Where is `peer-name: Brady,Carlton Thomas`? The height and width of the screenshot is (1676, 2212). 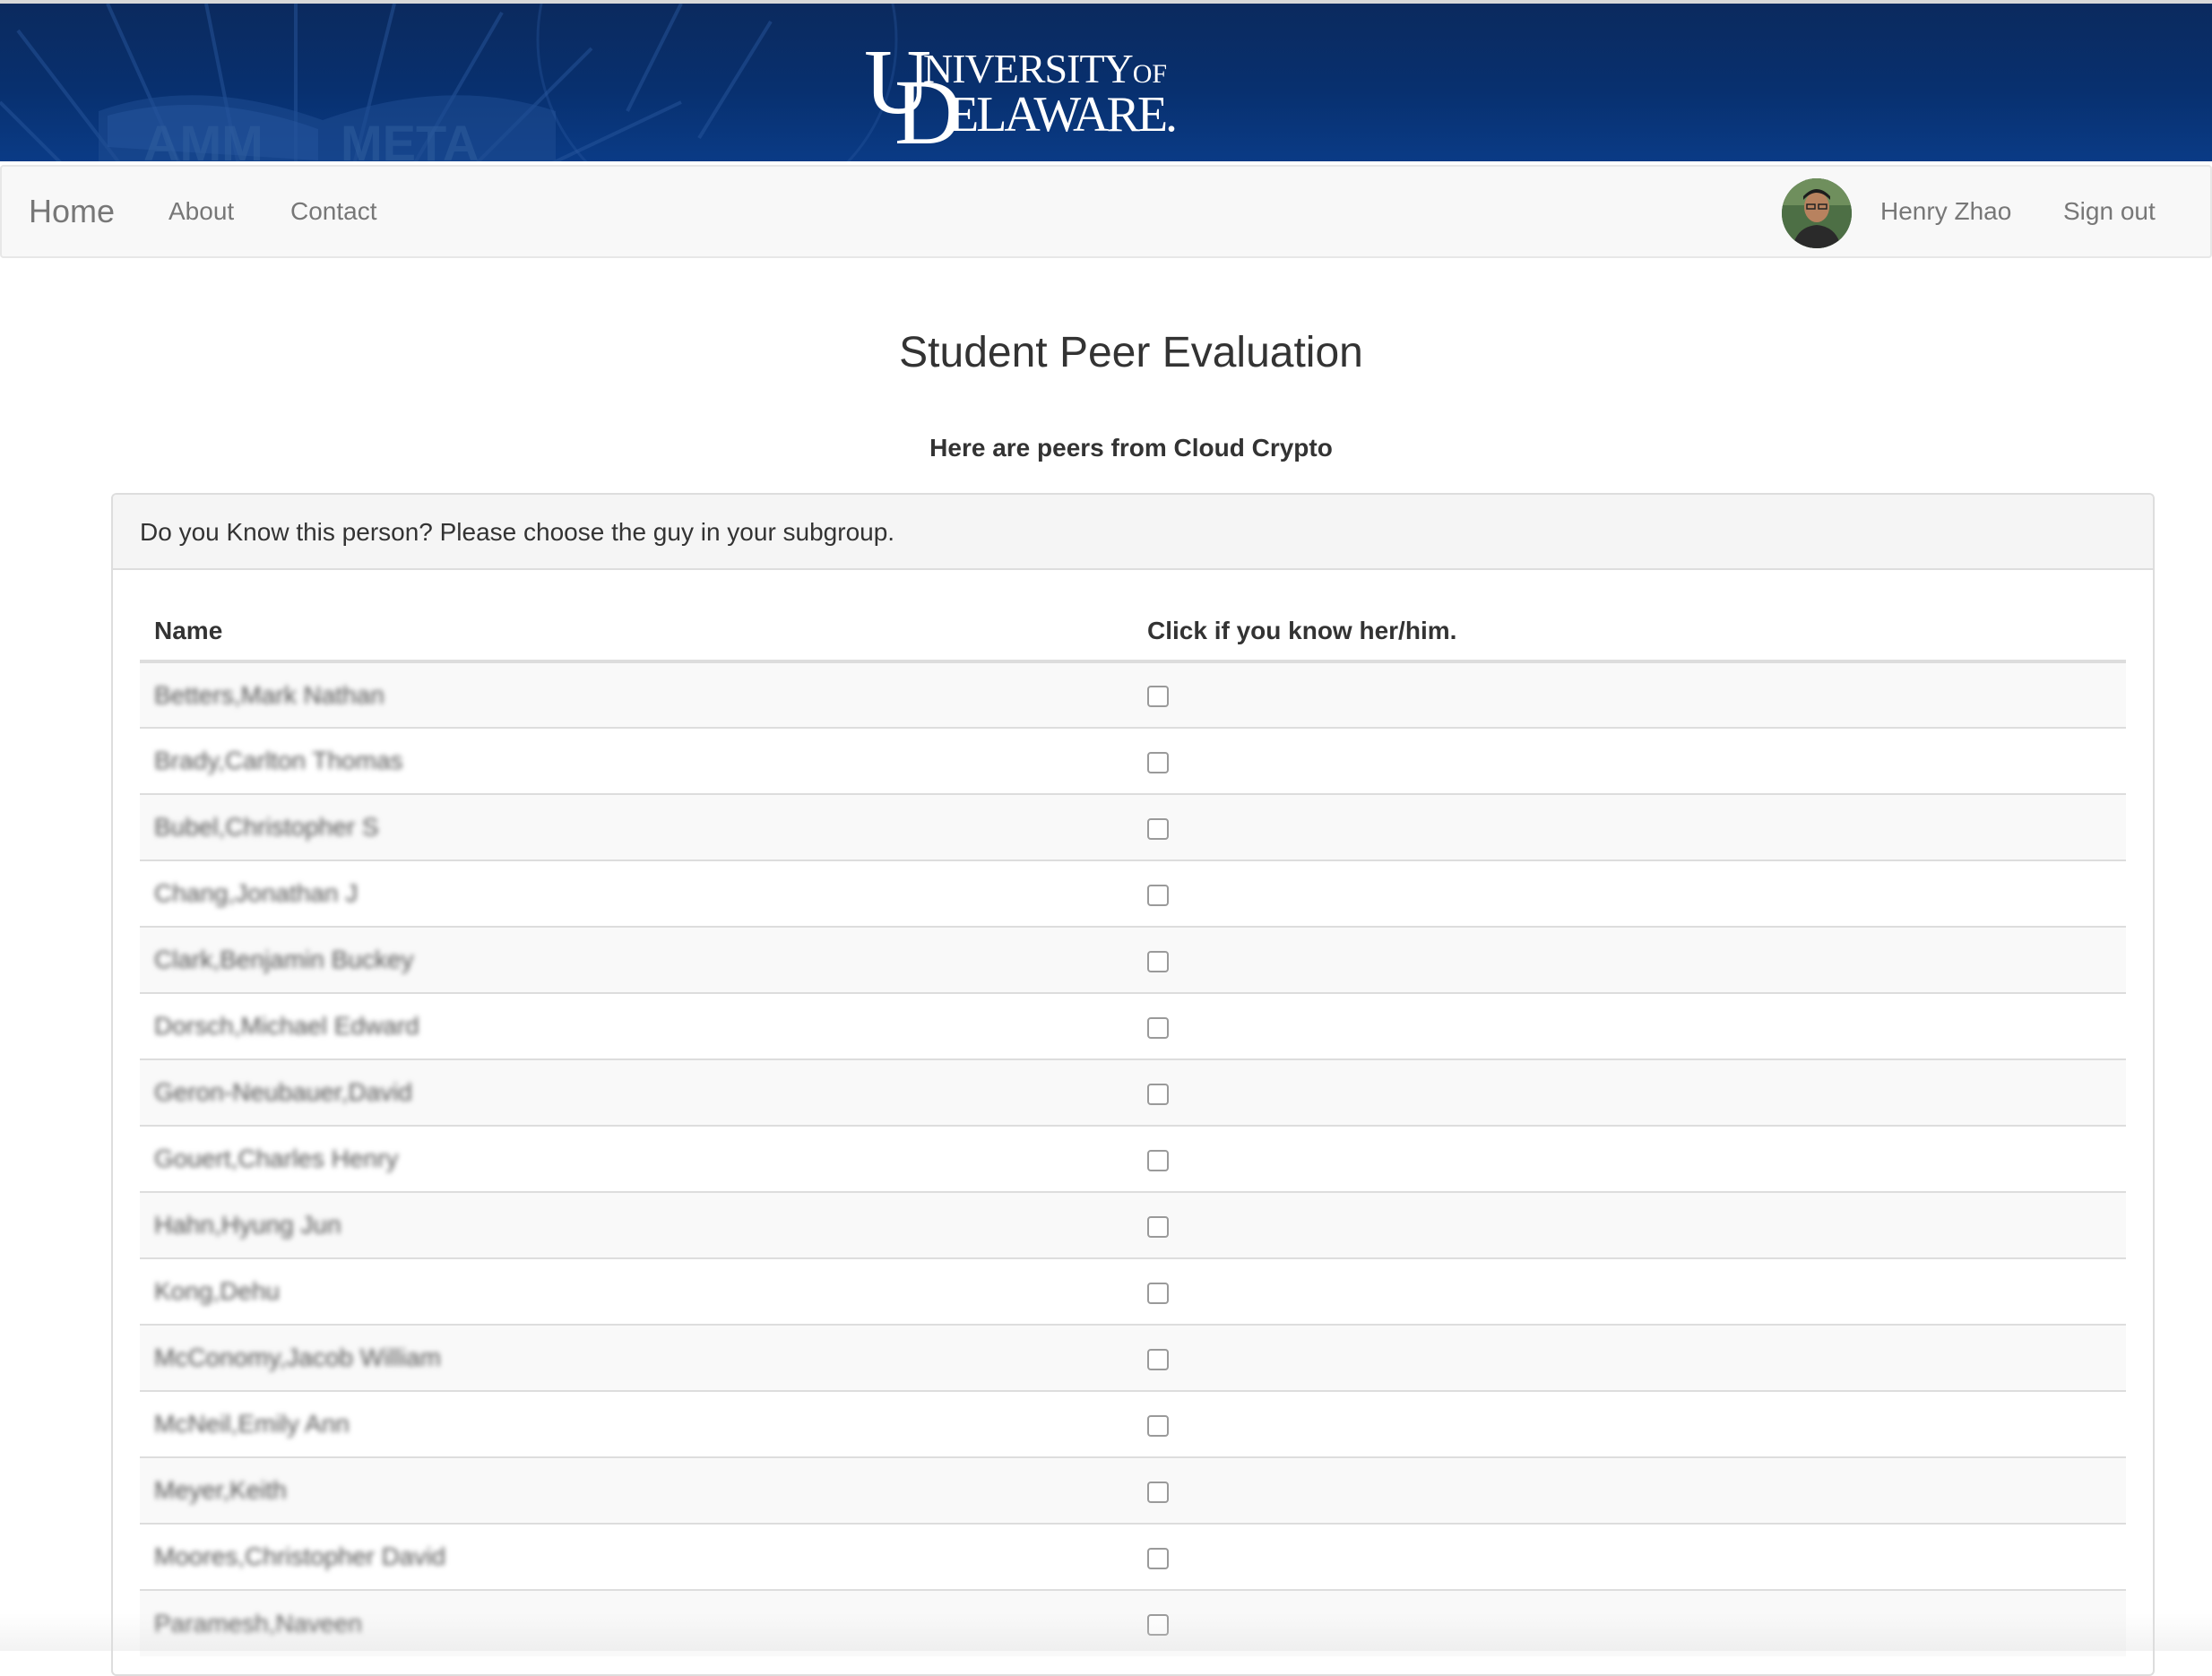 peer-name: Brady,Carlton Thomas is located at coordinates (278, 760).